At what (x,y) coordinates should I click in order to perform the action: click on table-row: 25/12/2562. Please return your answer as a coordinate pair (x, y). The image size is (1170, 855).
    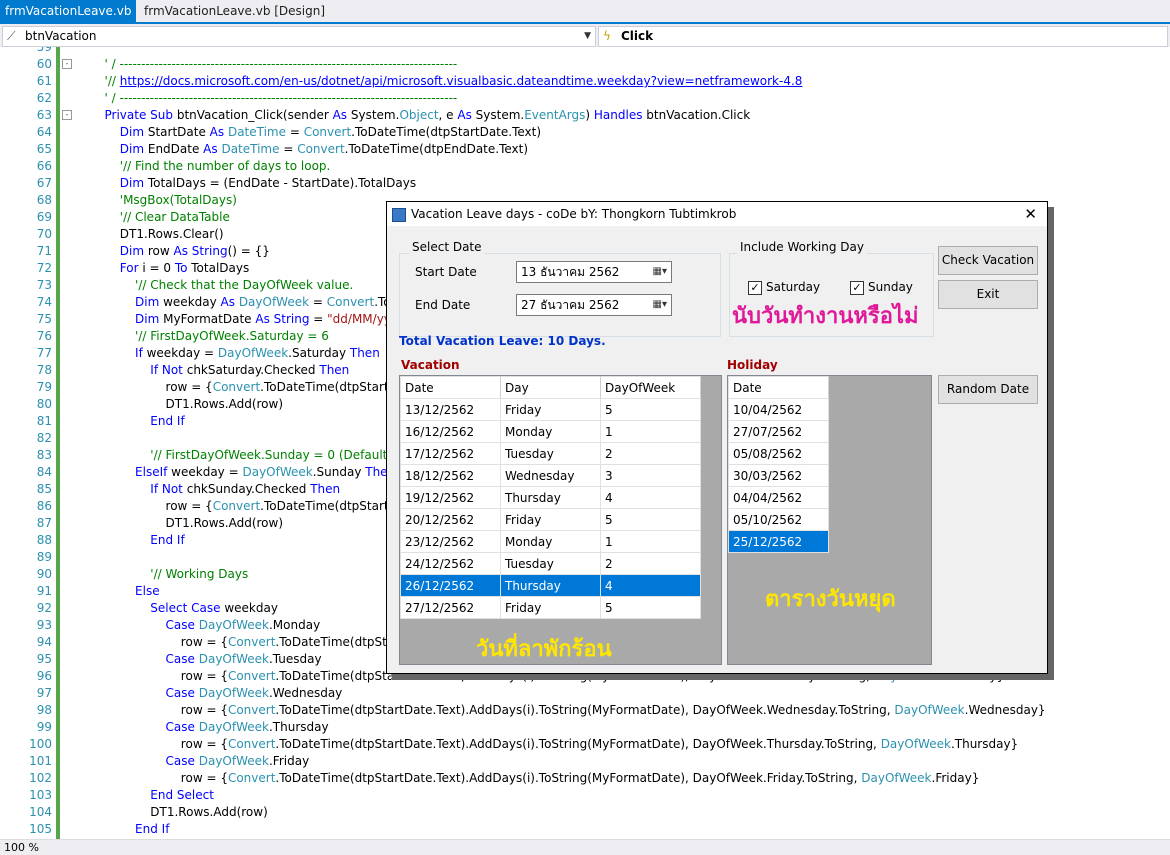
    Looking at the image, I should click on (778, 541).